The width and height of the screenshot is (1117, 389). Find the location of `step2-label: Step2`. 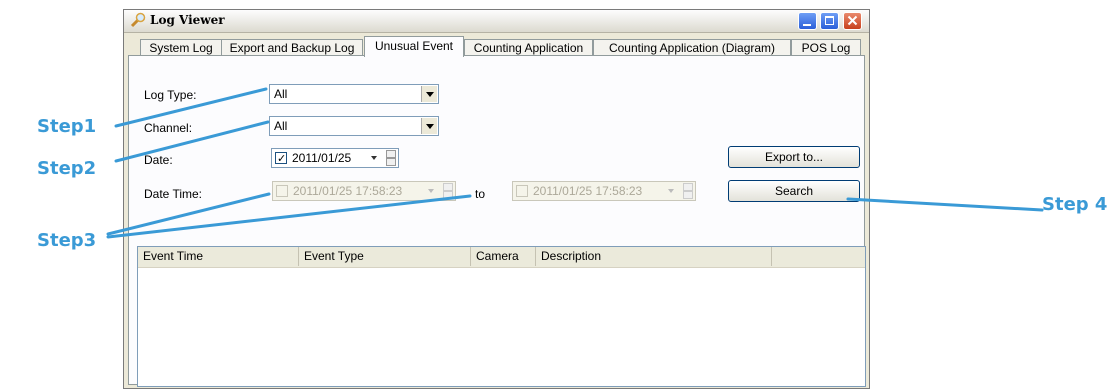

step2-label: Step2 is located at coordinates (67, 168).